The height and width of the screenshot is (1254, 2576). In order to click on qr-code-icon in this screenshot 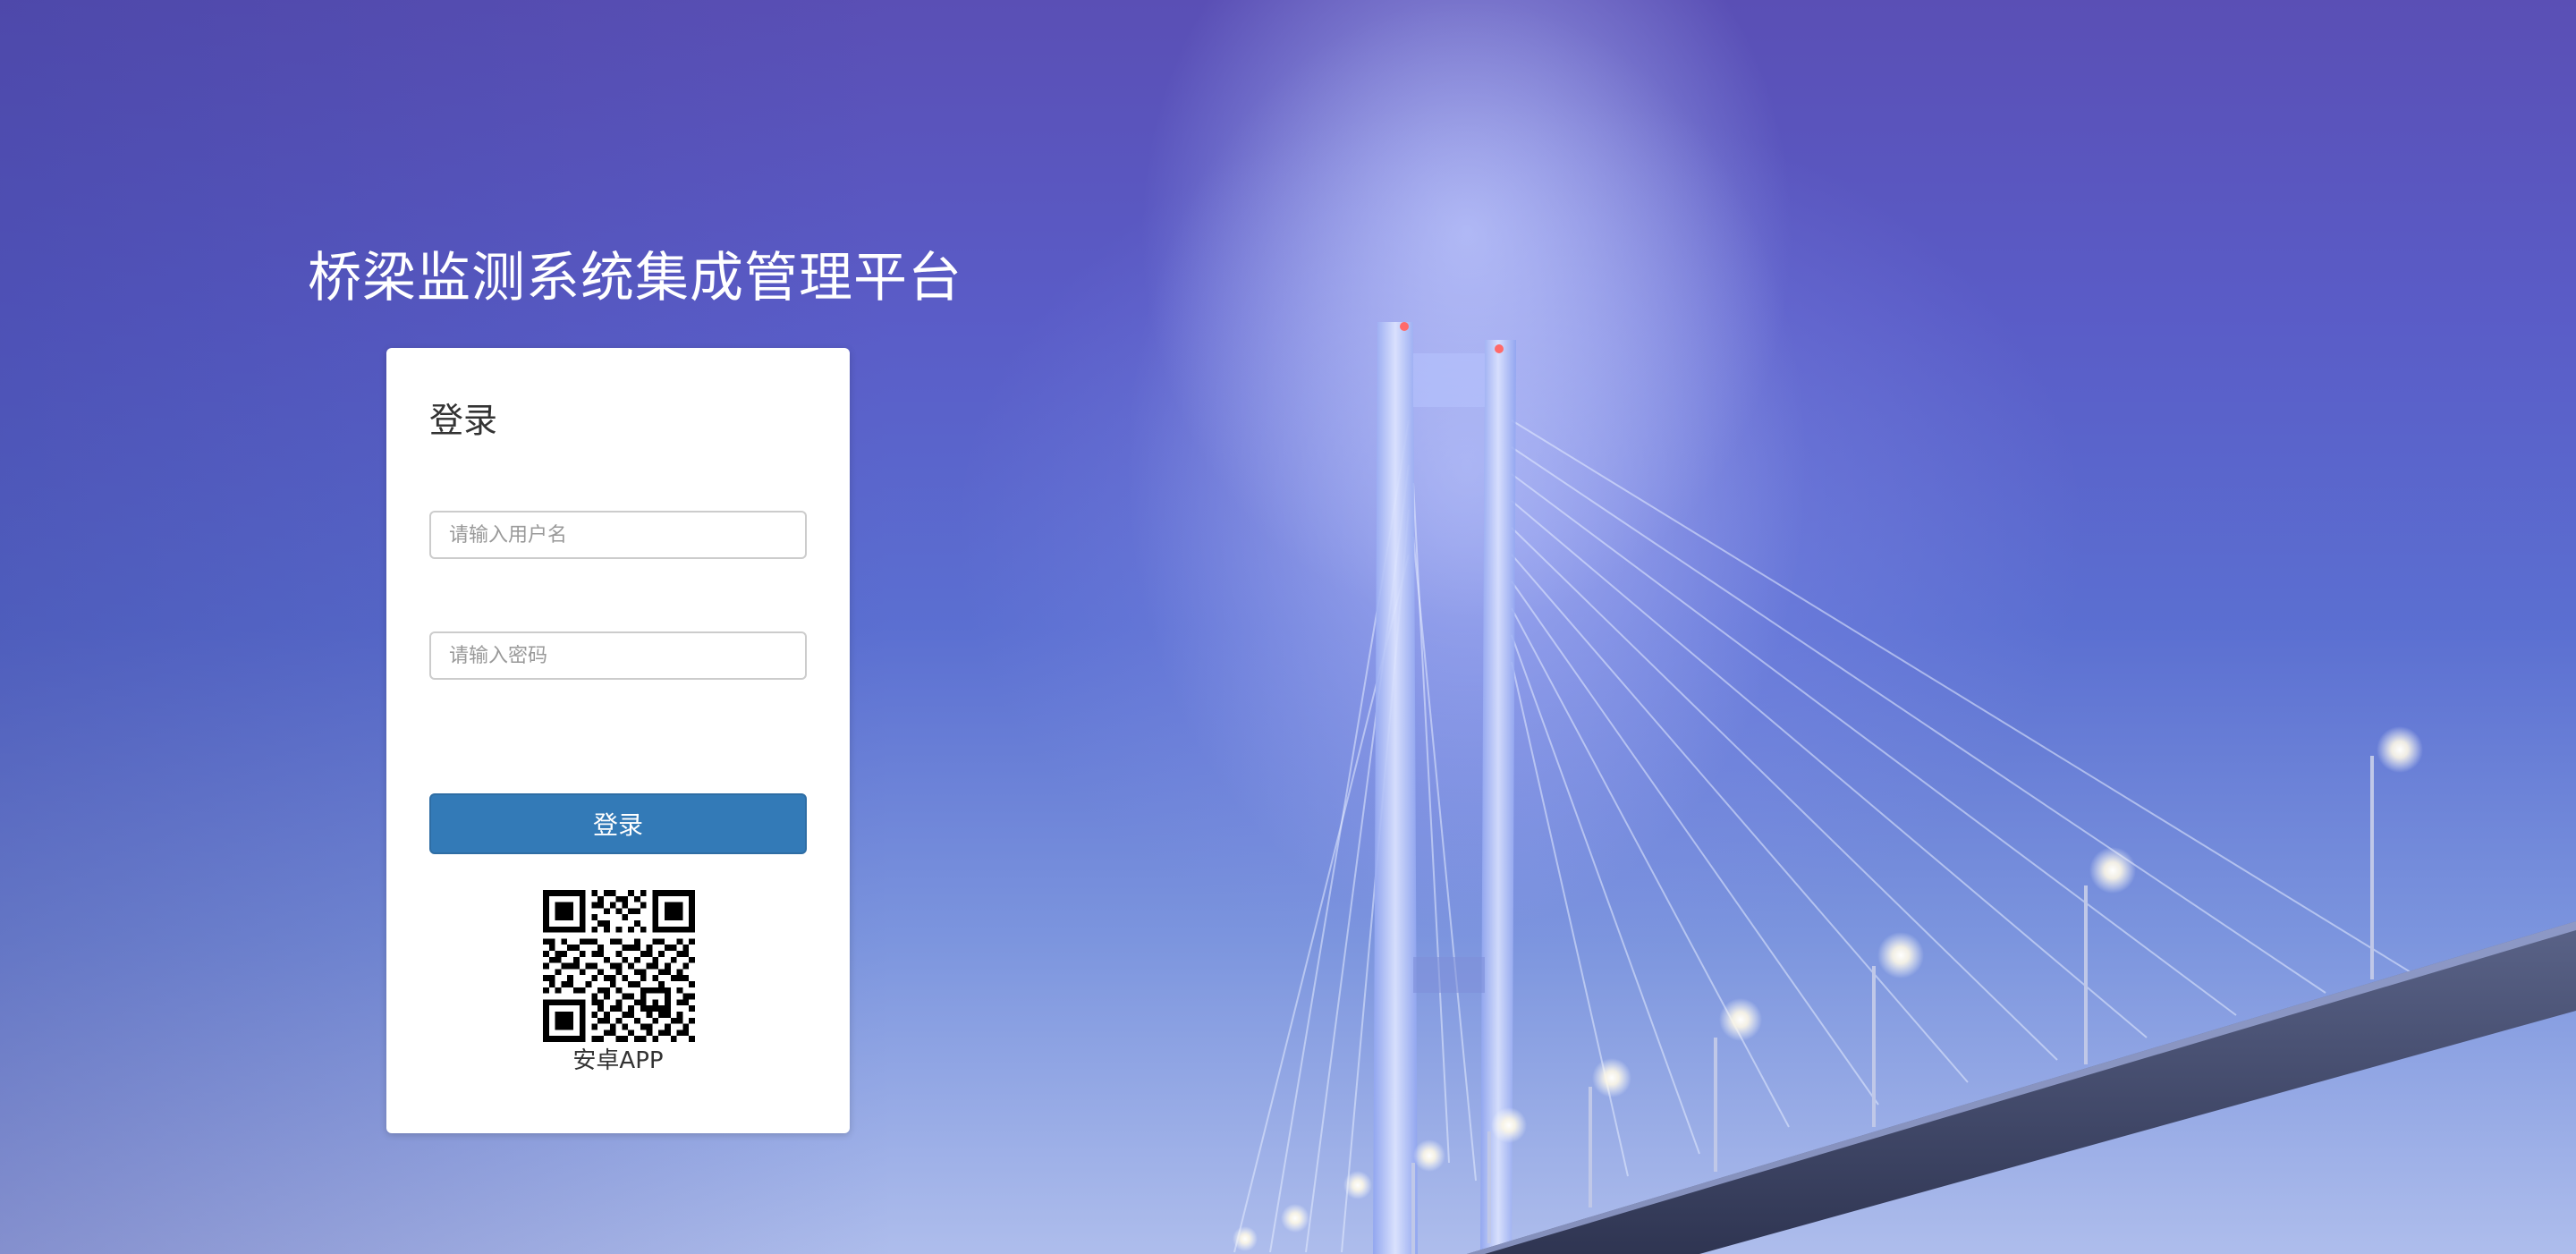, I will do `click(619, 966)`.